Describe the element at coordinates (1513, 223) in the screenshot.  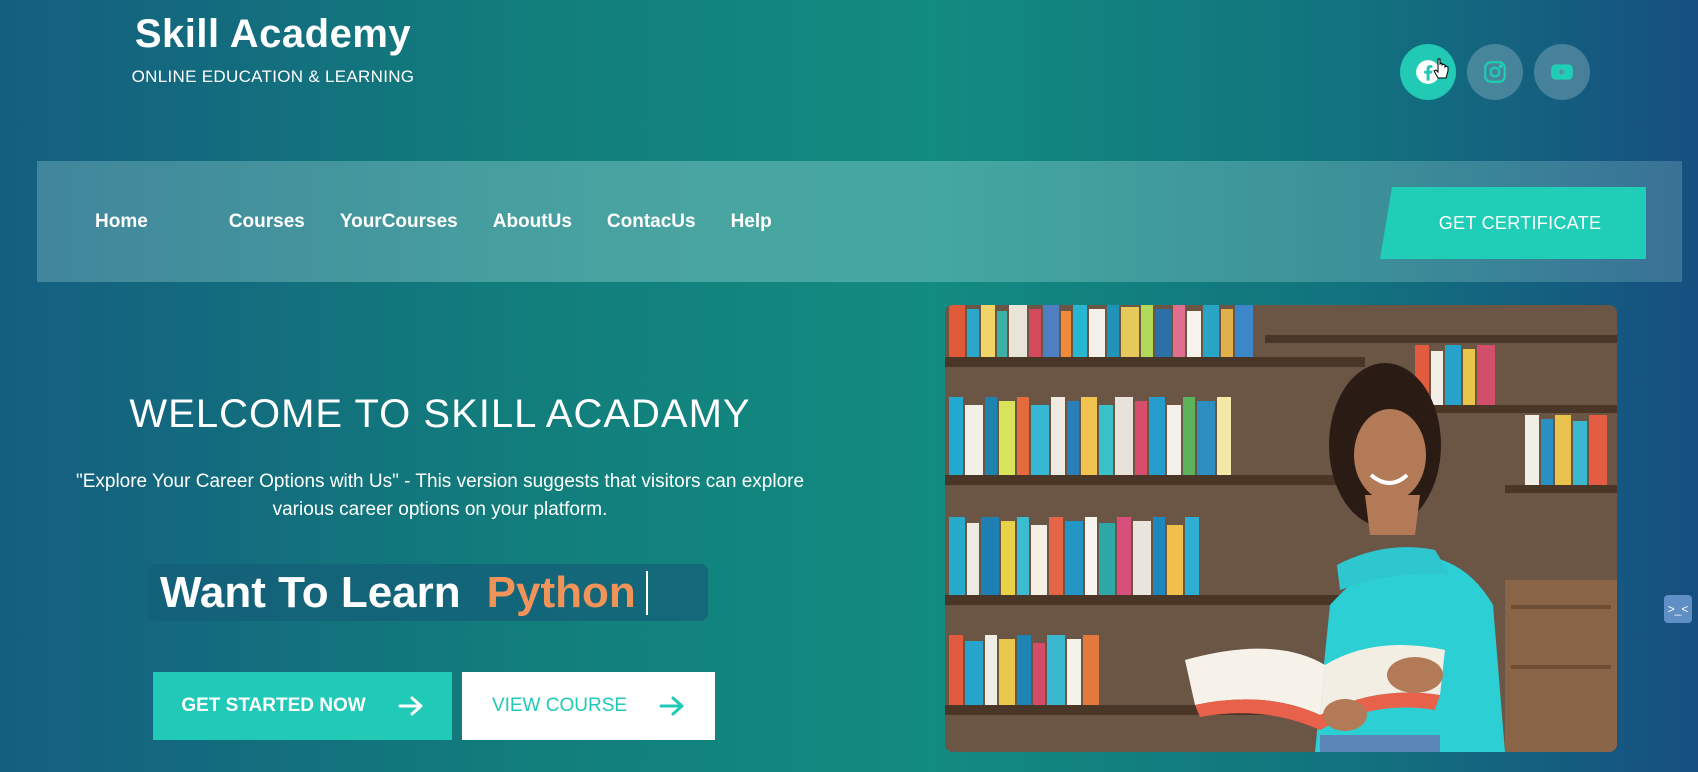
I see `get-certificate-button: GET CERTIFICATE` at that location.